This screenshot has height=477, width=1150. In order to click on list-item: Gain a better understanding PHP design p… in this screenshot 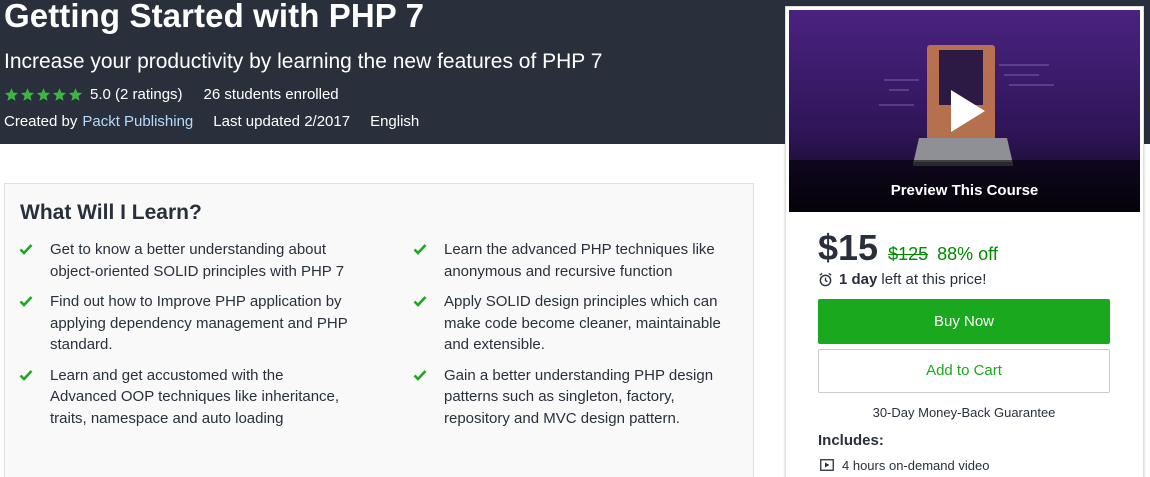, I will do `click(573, 397)`.